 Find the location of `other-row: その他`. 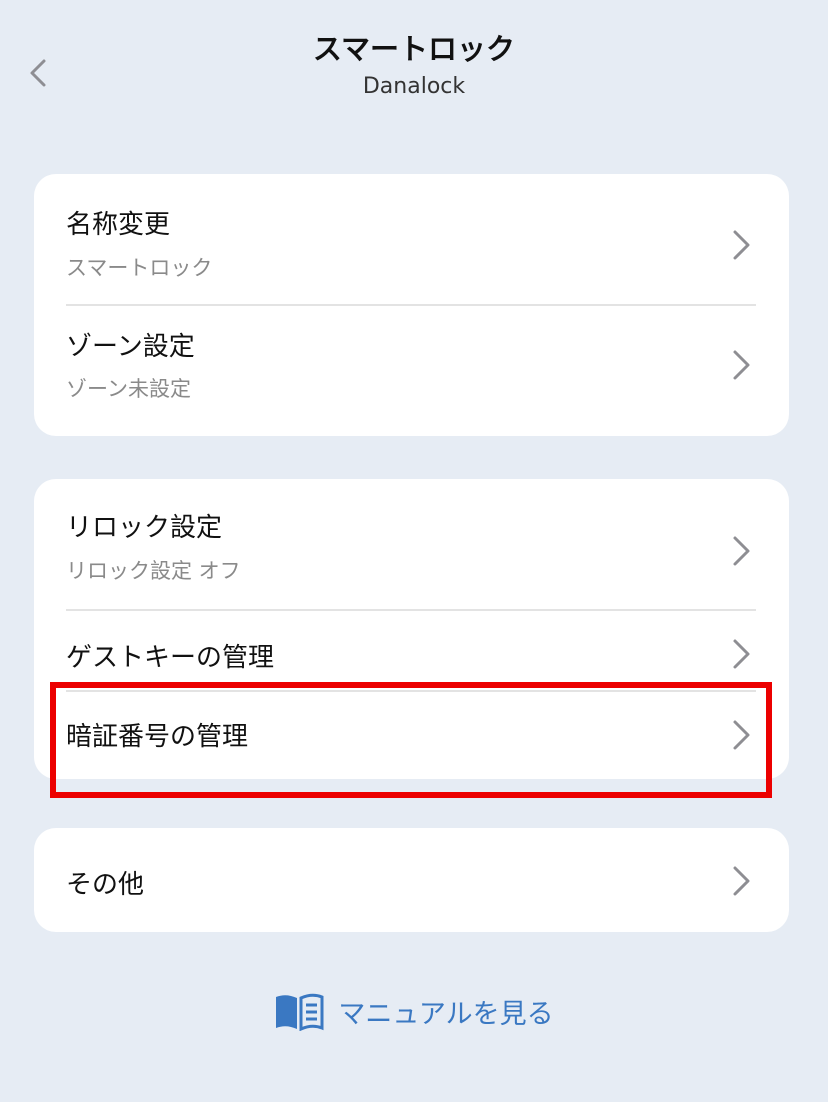

other-row: その他 is located at coordinates (411, 880).